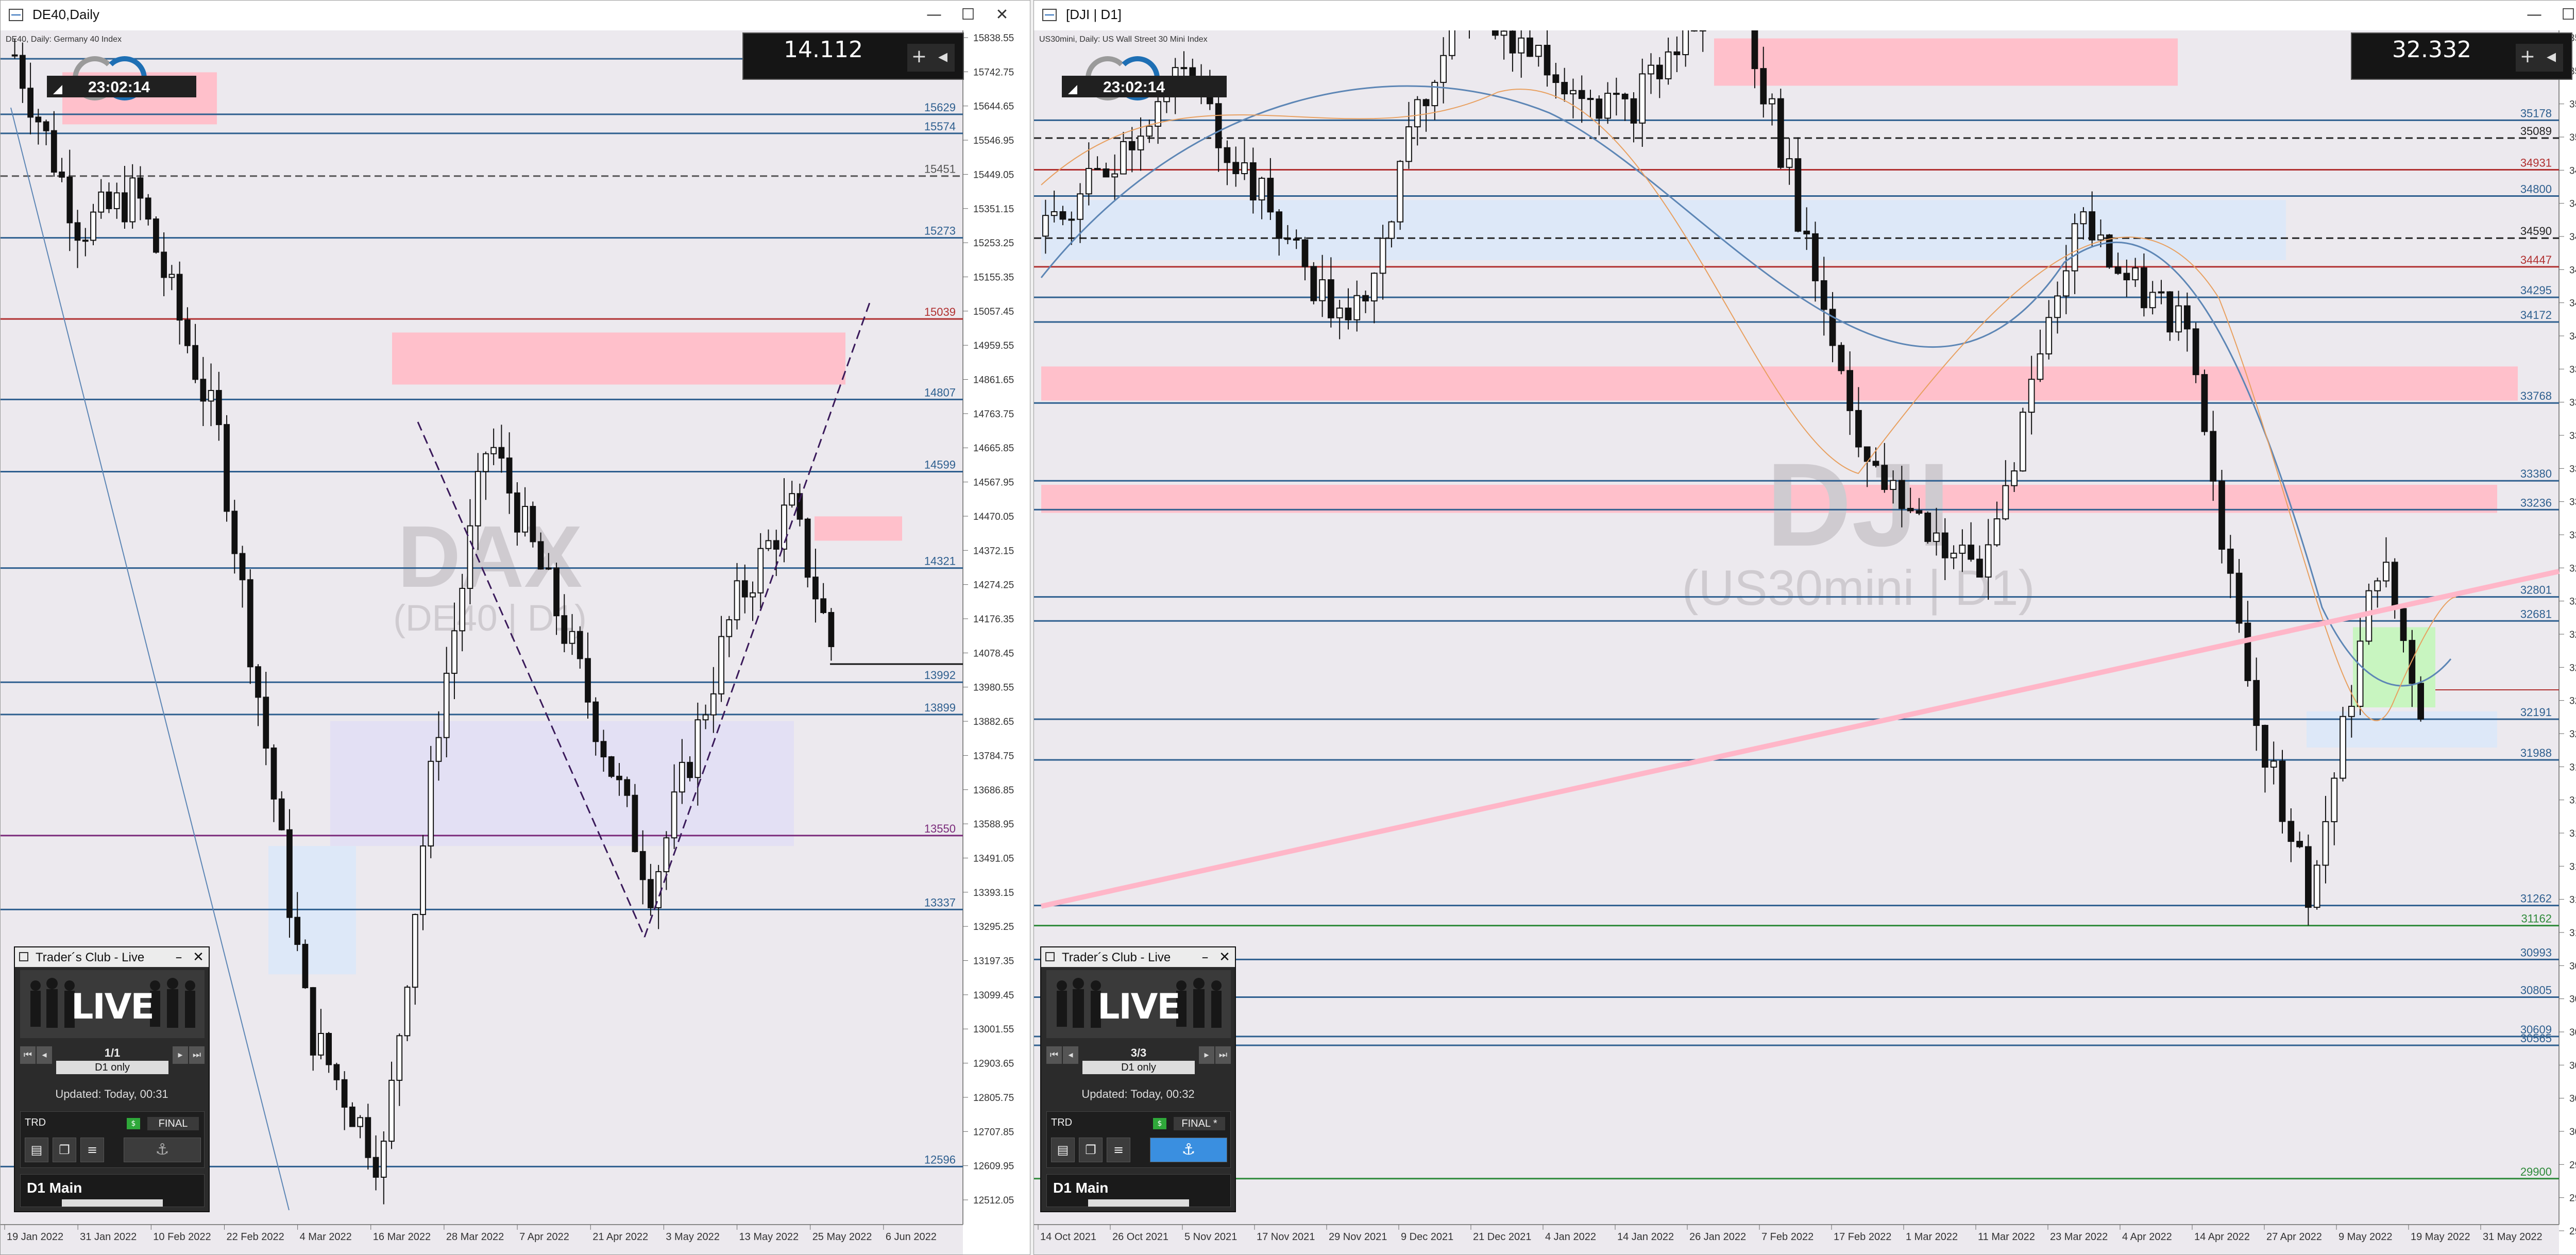  I want to click on left-counter-plus-button: +, so click(919, 58).